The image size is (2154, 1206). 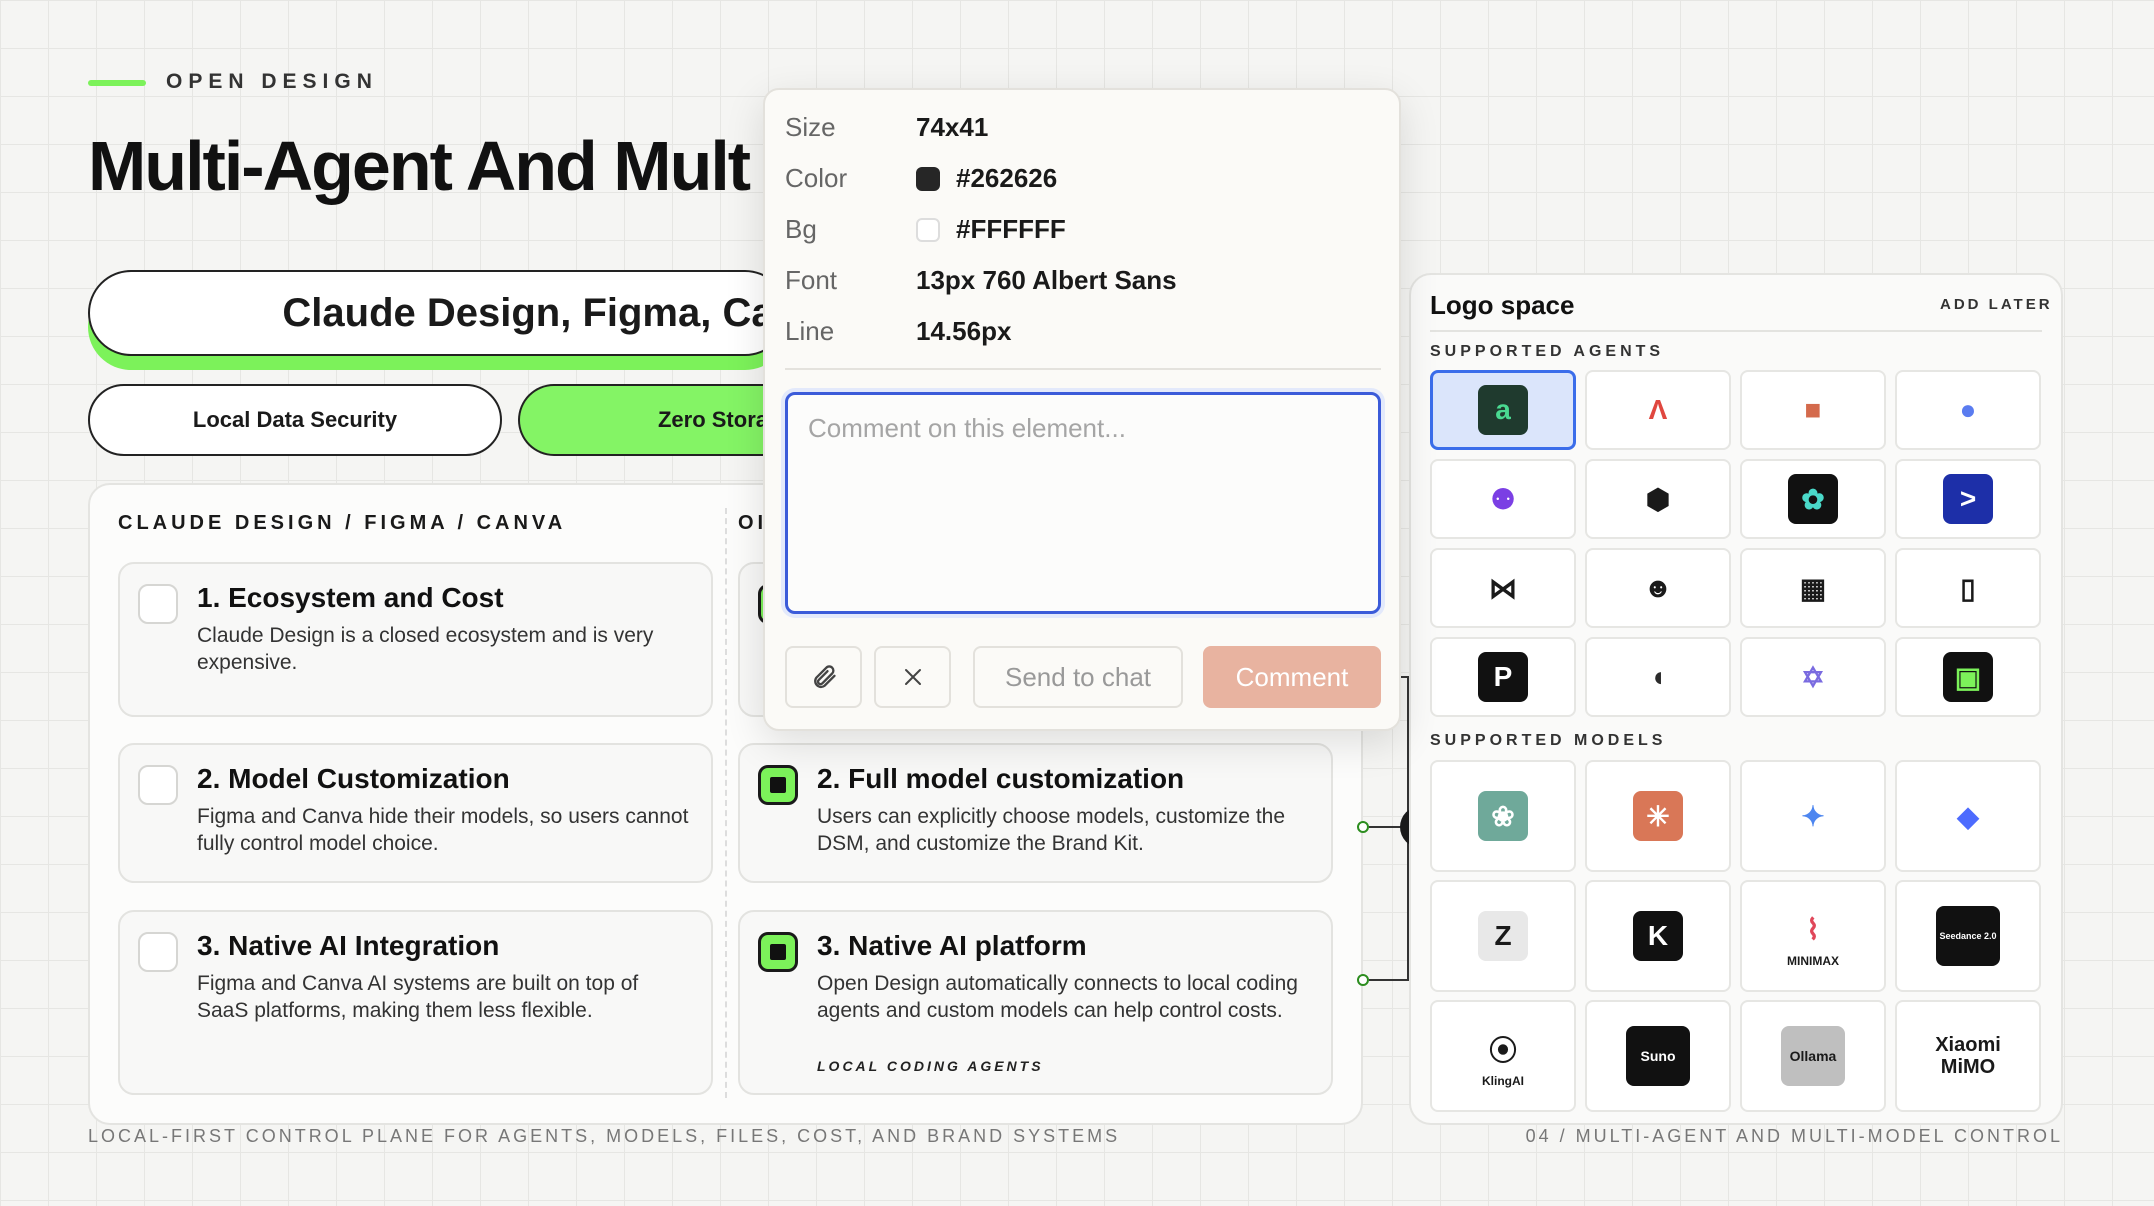 I want to click on logo-tile: K, so click(x=1658, y=936).